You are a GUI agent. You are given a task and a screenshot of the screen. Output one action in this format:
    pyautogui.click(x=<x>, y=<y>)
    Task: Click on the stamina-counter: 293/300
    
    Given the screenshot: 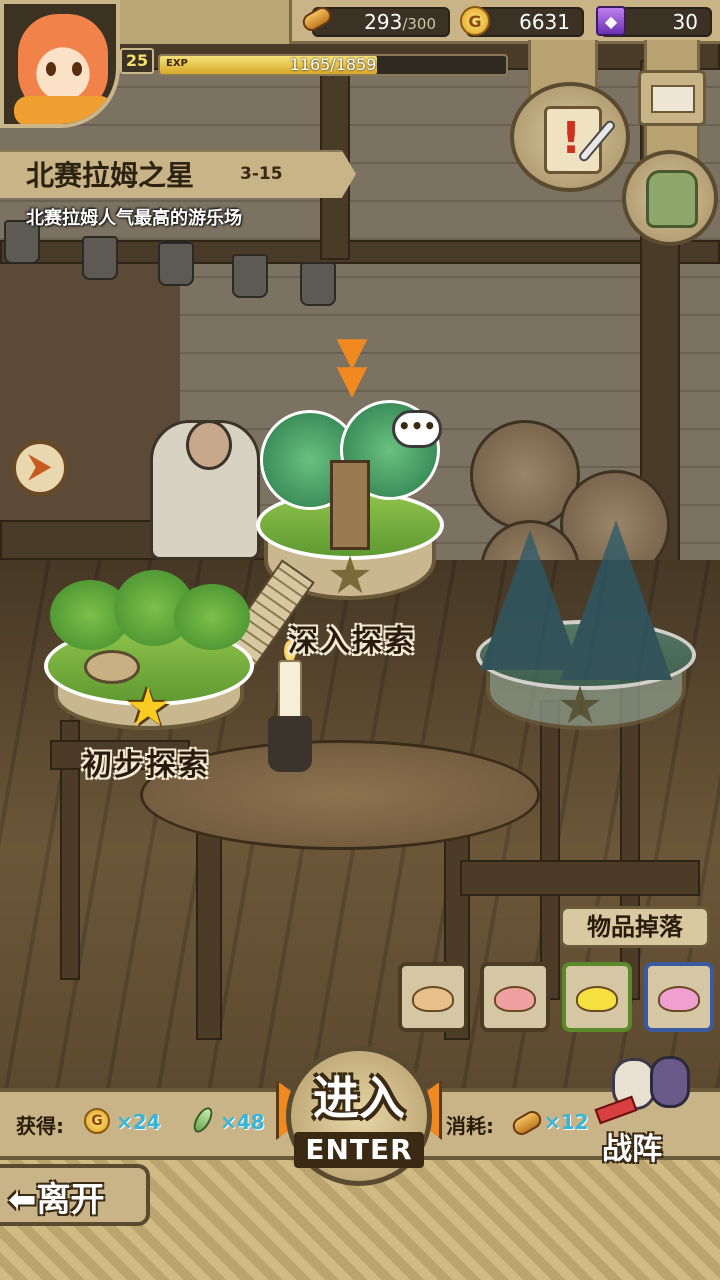 What is the action you would take?
    pyautogui.click(x=381, y=22)
    